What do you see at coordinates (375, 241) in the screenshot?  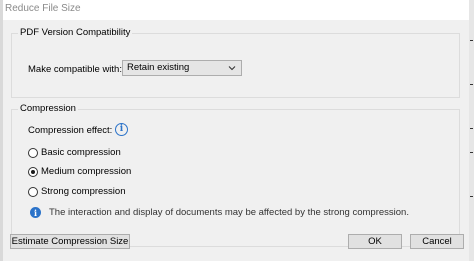 I see `ok-button: OK` at bounding box center [375, 241].